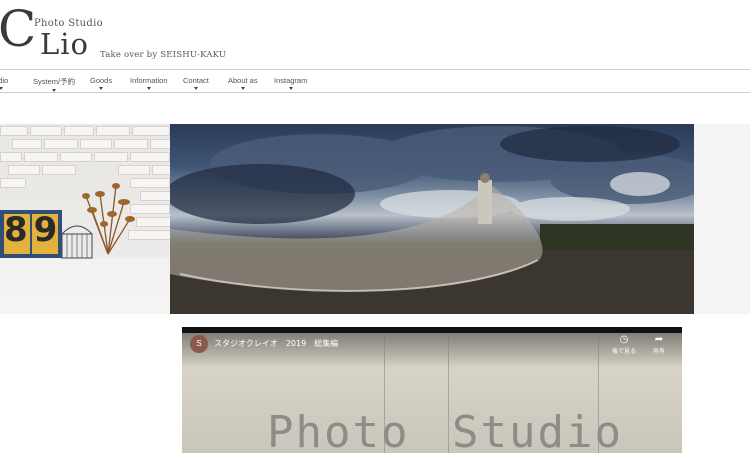  Describe the element at coordinates (18, 29) in the screenshot. I see `logo-letter-c: C` at that location.